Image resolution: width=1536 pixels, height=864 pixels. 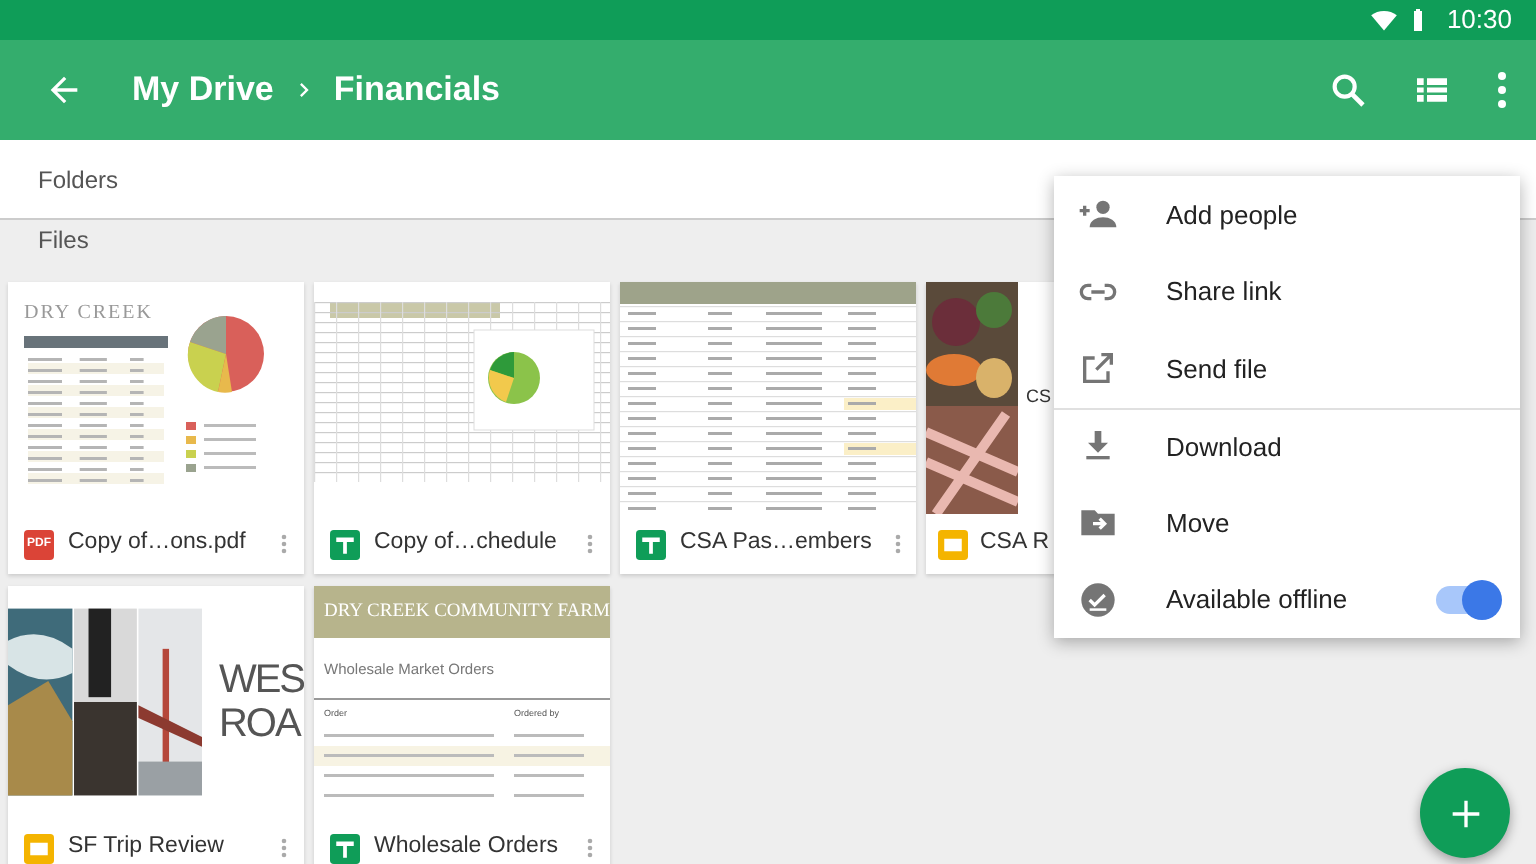 I want to click on menu-item: Download, so click(x=1287, y=445).